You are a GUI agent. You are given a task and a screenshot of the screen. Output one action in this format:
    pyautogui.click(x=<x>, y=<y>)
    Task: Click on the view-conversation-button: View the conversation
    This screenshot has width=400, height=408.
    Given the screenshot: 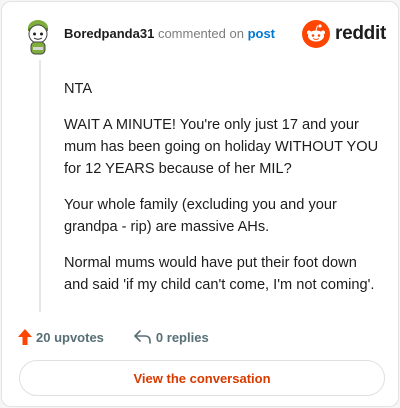 What is the action you would take?
    pyautogui.click(x=202, y=378)
    